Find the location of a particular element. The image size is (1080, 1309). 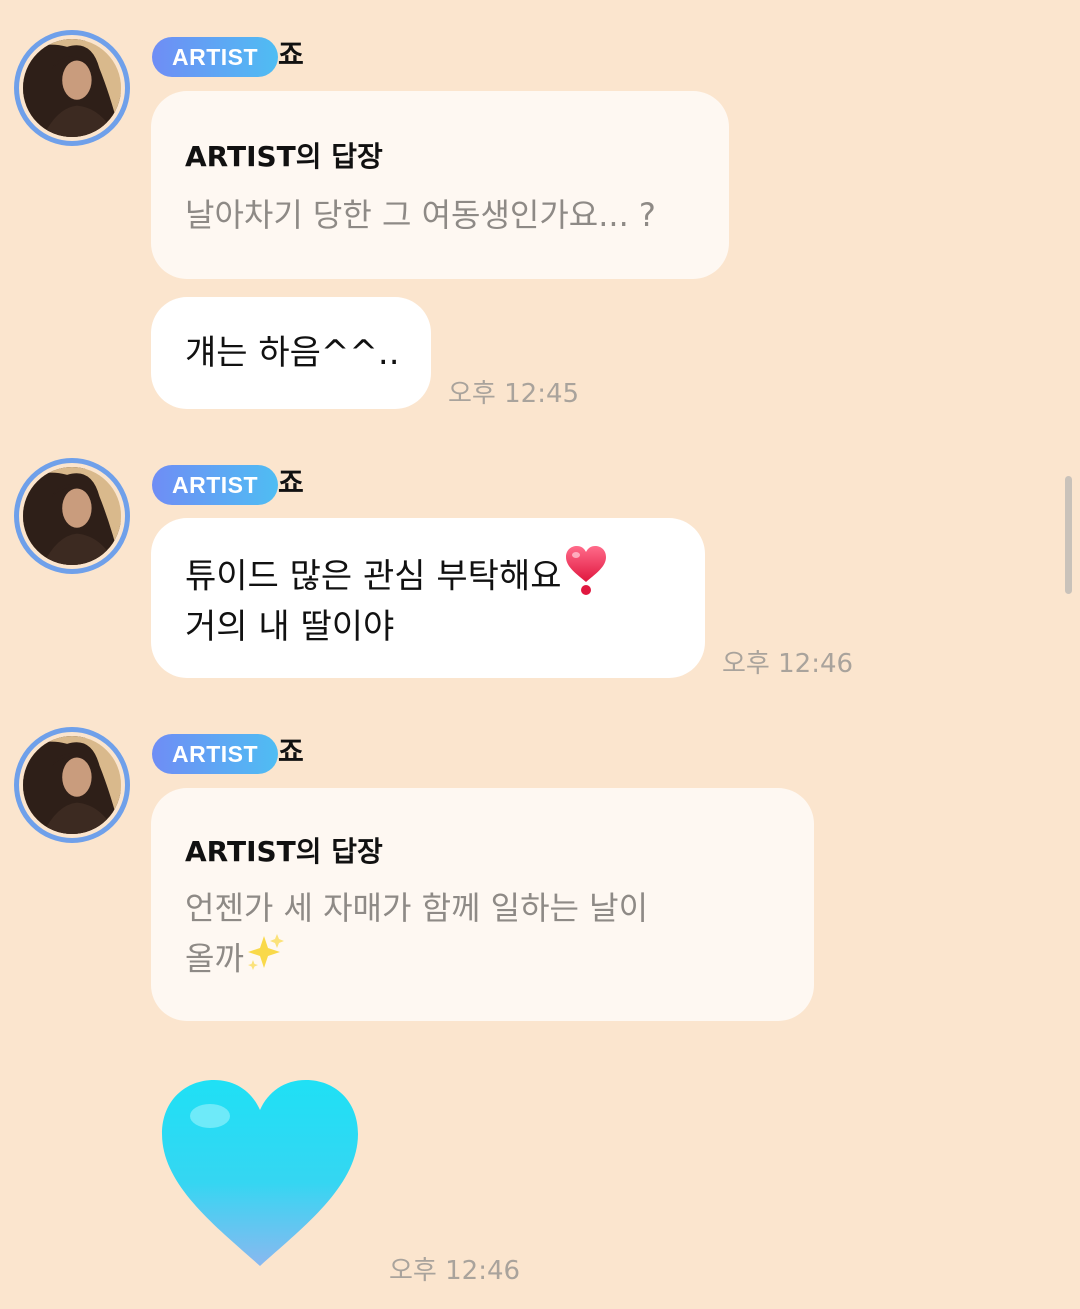

light-blue-heart-icon is located at coordinates (260, 1173).